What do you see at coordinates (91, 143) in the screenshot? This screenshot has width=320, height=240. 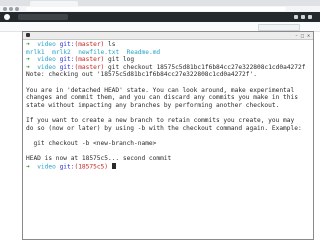 I see `output-text: git checkout -b <new-branch-name>` at bounding box center [91, 143].